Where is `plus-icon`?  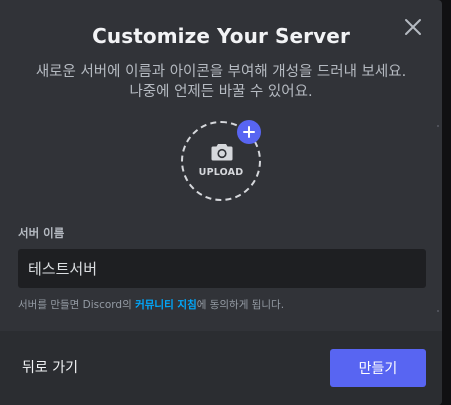
plus-icon is located at coordinates (249, 132).